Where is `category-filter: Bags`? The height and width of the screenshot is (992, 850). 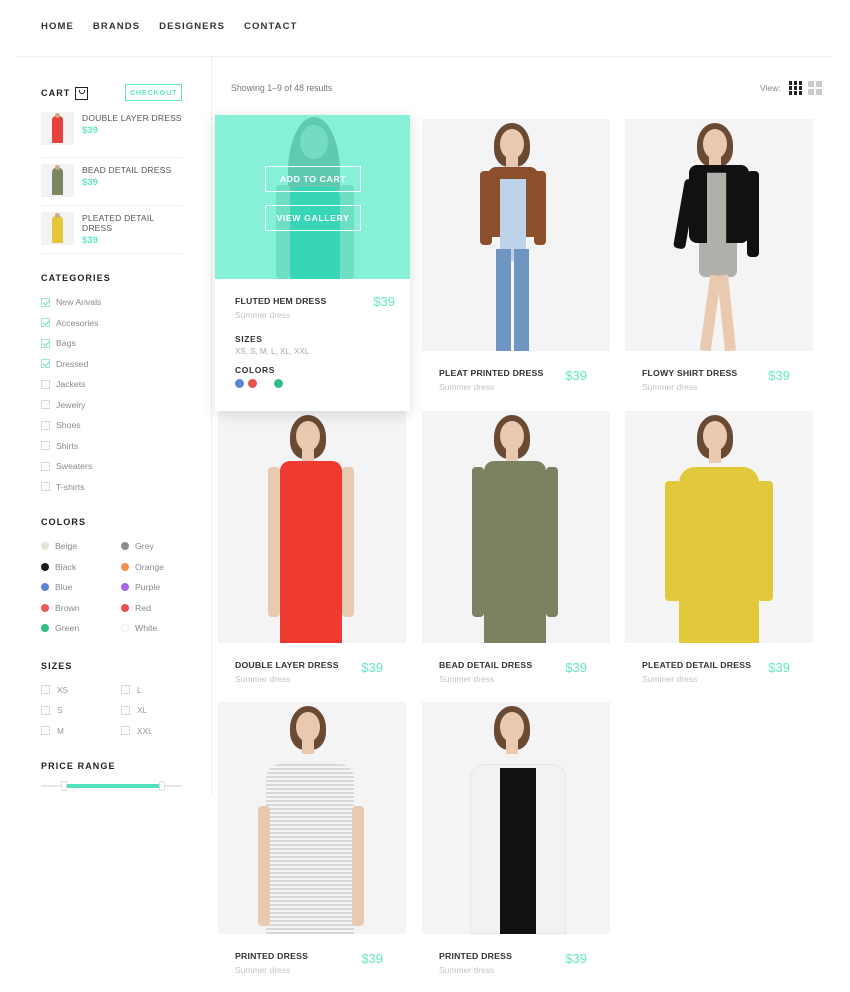 category-filter: Bags is located at coordinates (112, 343).